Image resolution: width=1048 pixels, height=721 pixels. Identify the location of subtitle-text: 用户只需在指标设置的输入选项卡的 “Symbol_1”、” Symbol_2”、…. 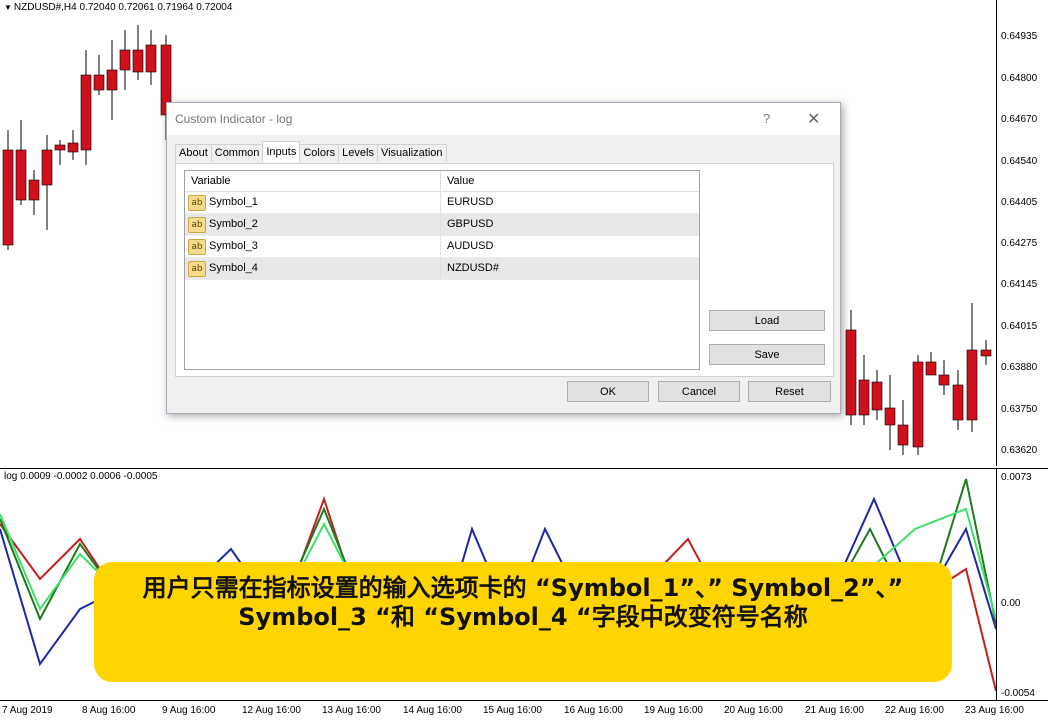
(523, 602).